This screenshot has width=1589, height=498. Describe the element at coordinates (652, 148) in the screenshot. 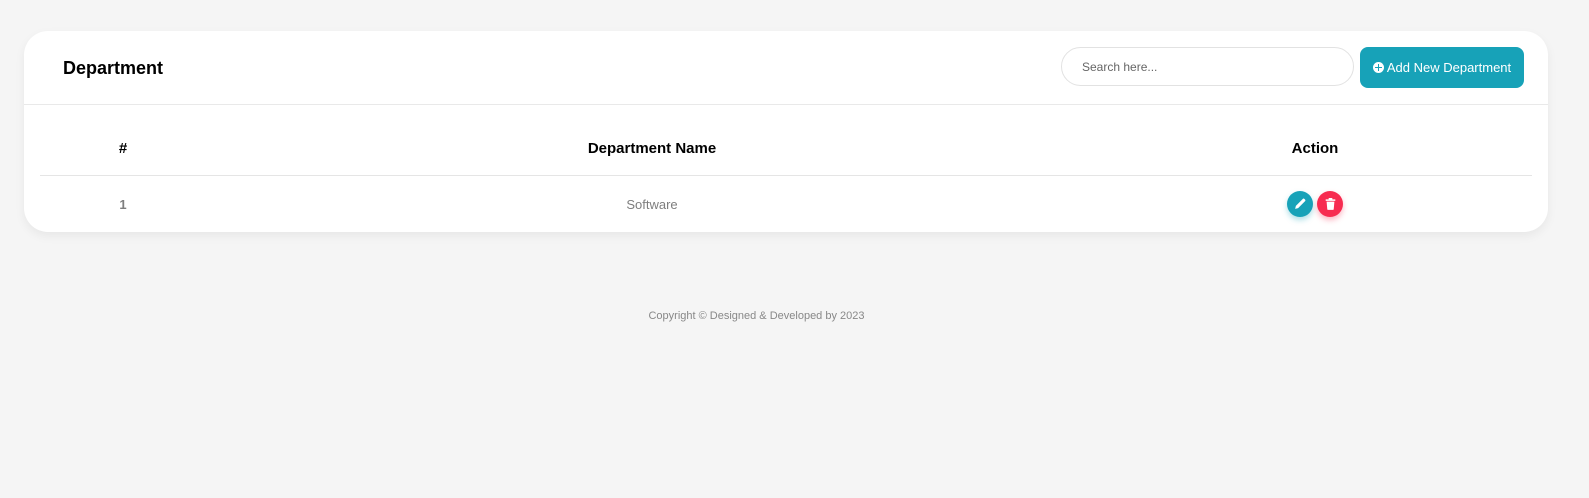

I see `column-header-department-name: Department Name` at that location.